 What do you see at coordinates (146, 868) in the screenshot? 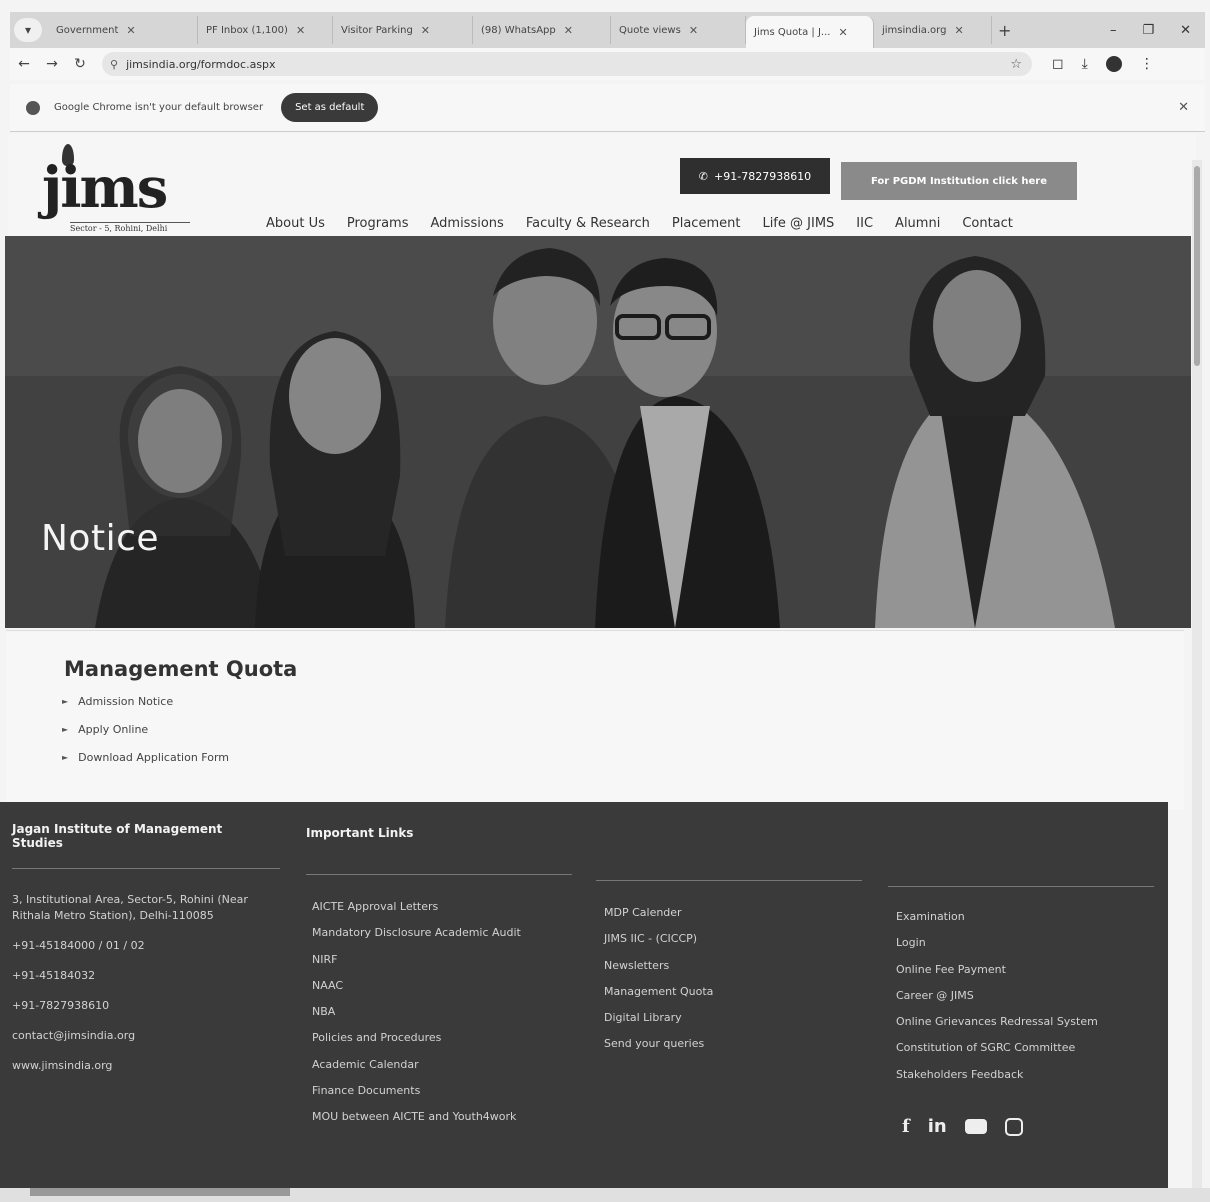
I see `divider` at bounding box center [146, 868].